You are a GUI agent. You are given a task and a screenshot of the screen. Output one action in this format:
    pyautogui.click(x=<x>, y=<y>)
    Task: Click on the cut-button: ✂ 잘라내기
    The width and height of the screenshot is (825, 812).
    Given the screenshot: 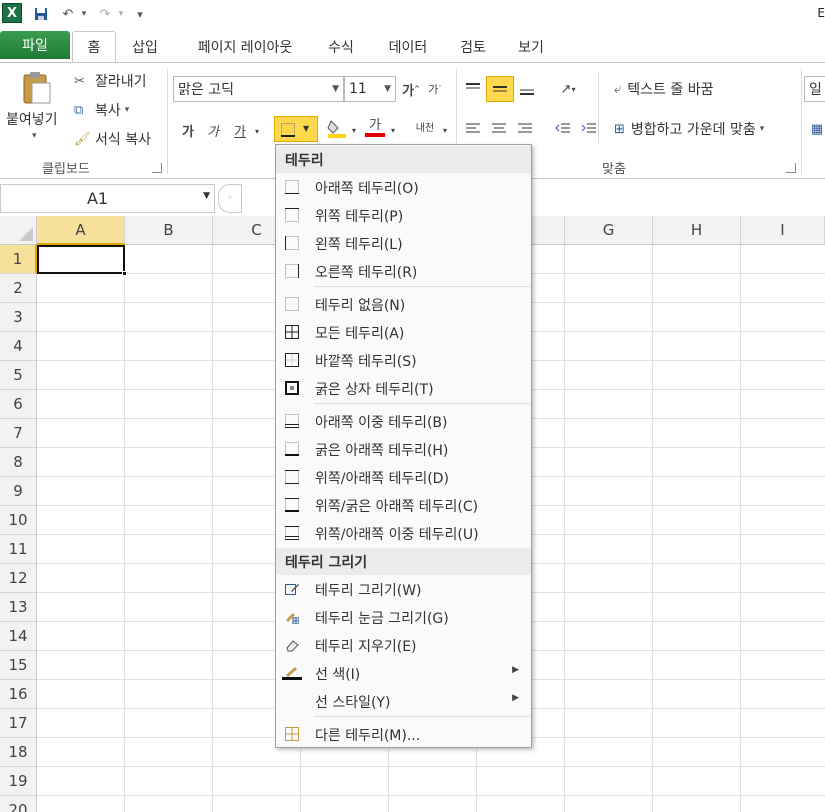 What is the action you would take?
    pyautogui.click(x=110, y=81)
    